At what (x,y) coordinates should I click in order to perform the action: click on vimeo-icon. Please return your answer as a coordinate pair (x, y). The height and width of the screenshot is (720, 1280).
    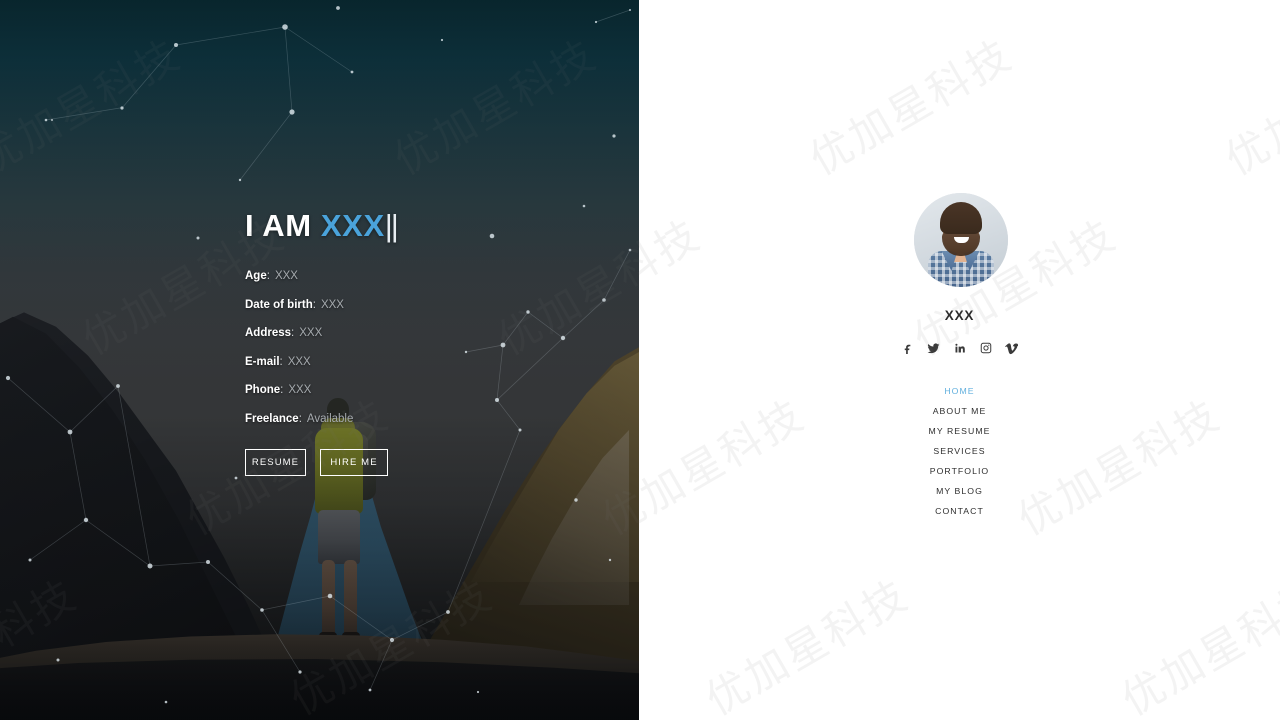
    Looking at the image, I should click on (1012, 348).